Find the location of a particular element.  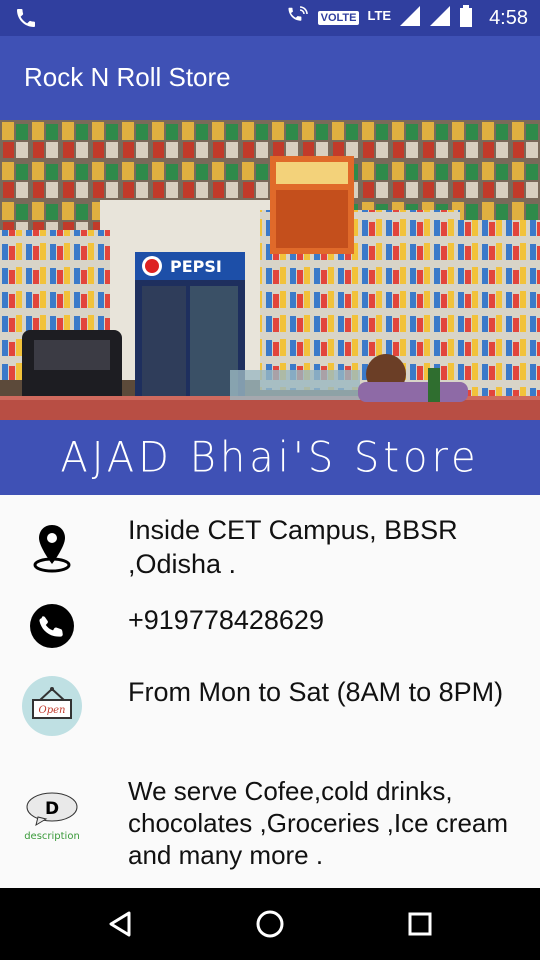

recents-button is located at coordinates (420, 924).